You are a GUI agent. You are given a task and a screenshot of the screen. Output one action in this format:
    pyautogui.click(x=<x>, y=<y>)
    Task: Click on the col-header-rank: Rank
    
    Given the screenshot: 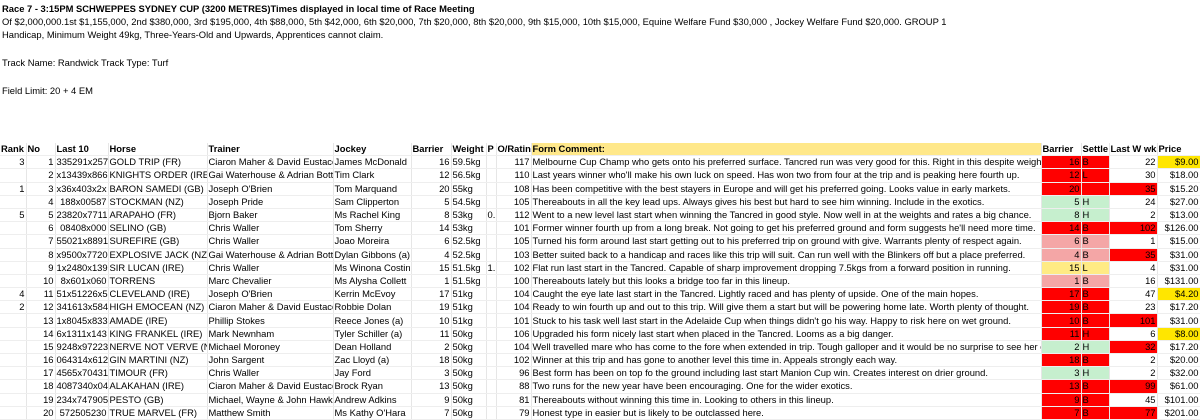 What is the action you would take?
    pyautogui.click(x=13, y=150)
    